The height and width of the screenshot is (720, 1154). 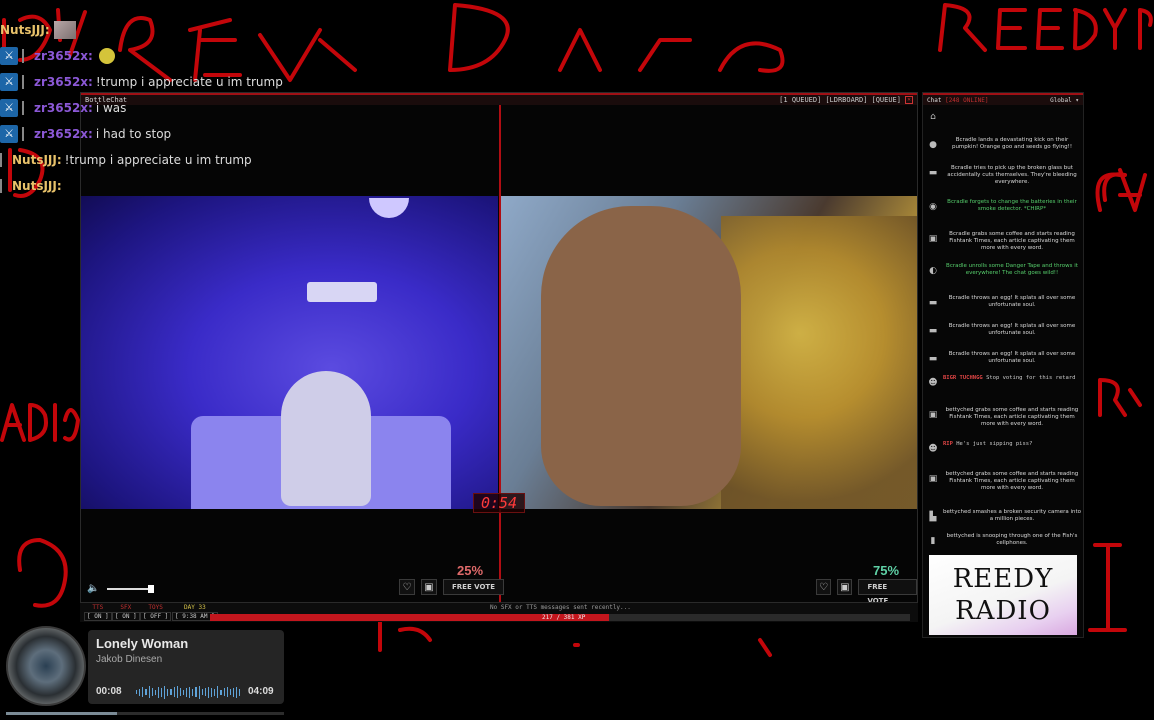 I want to click on volume-slider, so click(x=131, y=588).